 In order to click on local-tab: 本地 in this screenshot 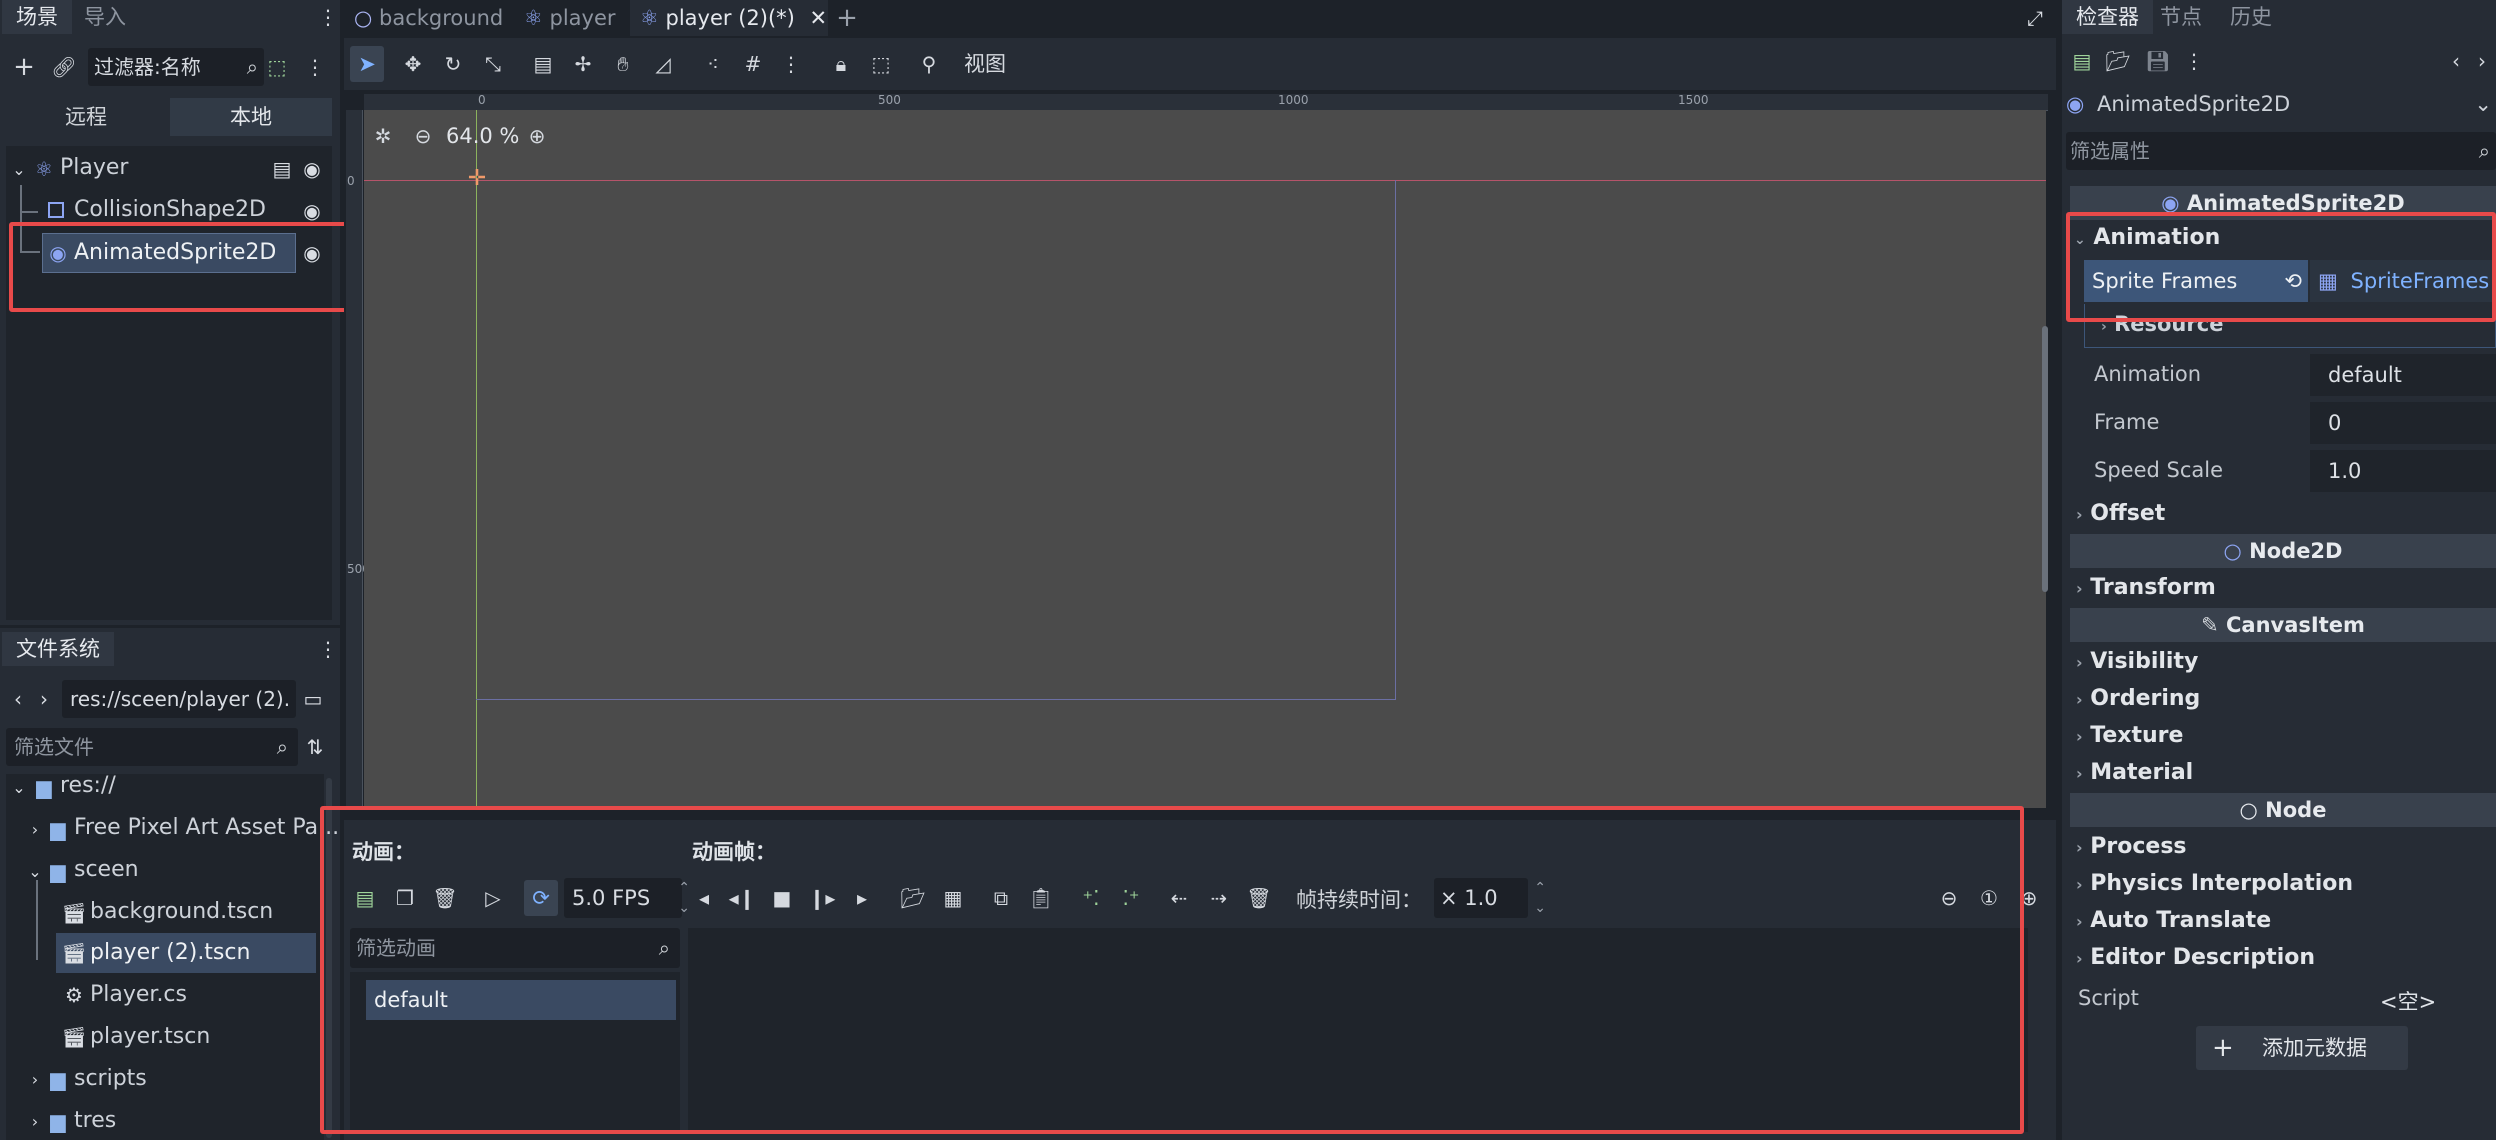, I will do `click(251, 117)`.